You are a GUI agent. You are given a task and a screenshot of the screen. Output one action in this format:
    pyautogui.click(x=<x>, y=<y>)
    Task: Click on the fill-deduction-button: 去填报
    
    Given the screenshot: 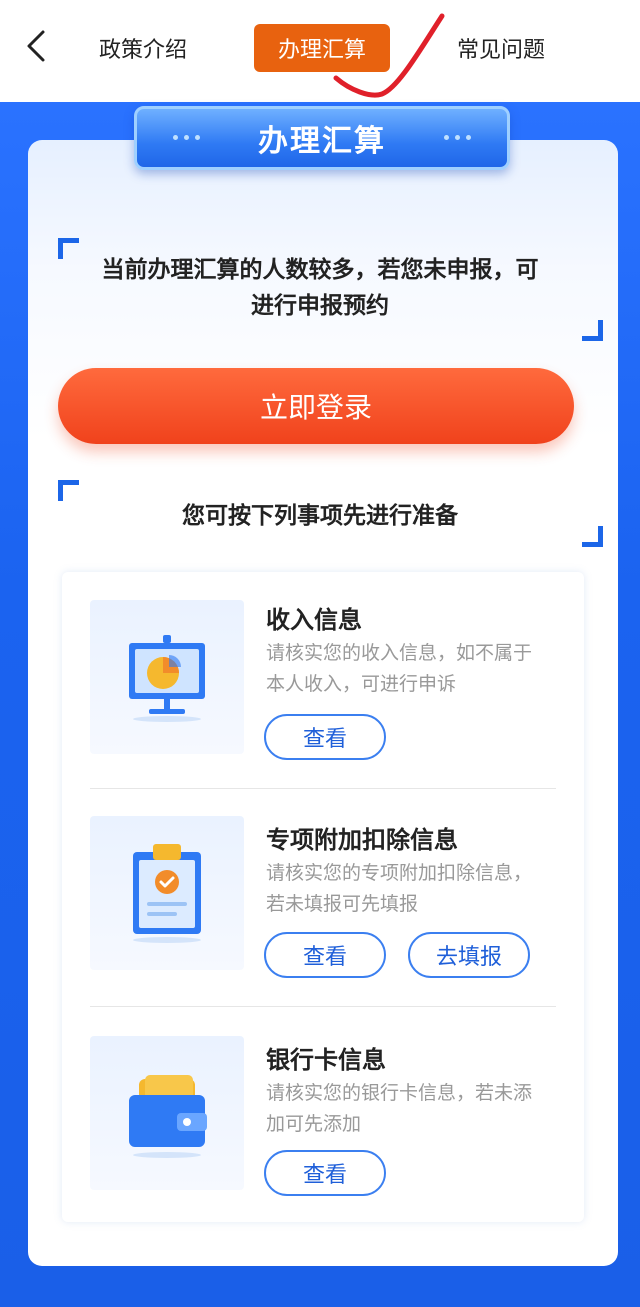 What is the action you would take?
    pyautogui.click(x=469, y=955)
    